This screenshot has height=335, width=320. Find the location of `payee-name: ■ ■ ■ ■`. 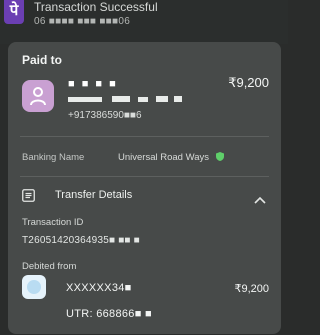

payee-name: ■ ■ ■ ■ is located at coordinates (93, 84).